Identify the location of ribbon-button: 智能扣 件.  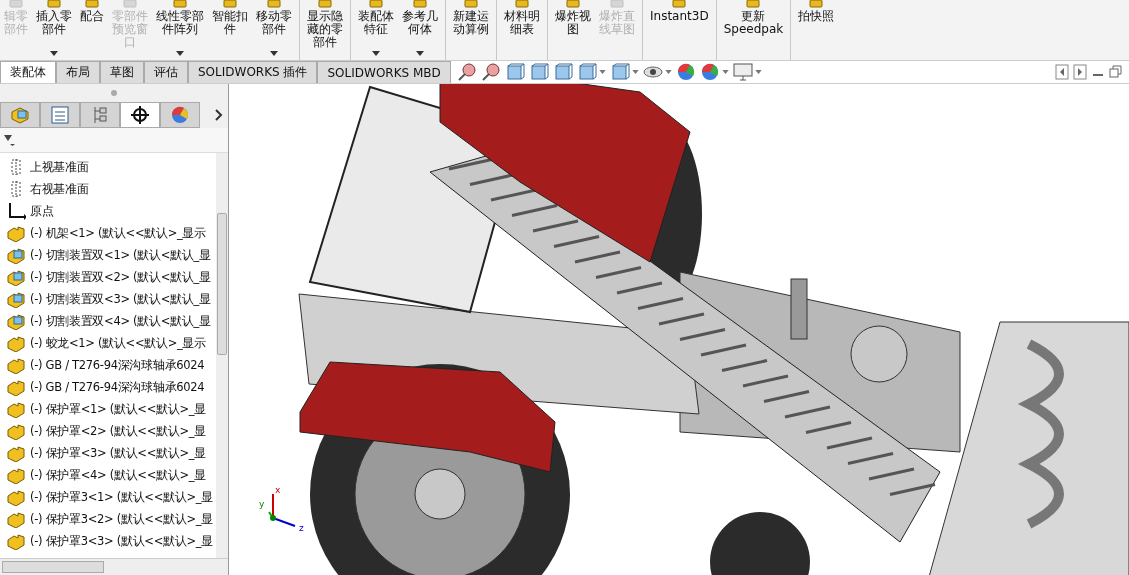
(230, 30).